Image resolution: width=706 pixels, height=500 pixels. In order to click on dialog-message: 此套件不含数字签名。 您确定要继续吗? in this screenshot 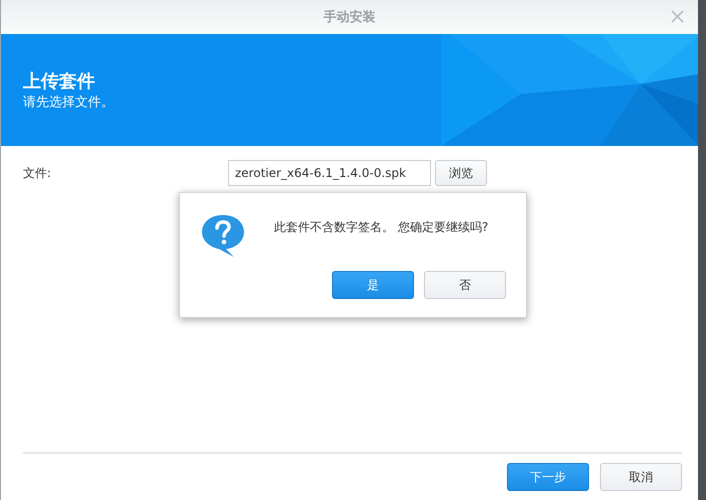, I will do `click(381, 227)`.